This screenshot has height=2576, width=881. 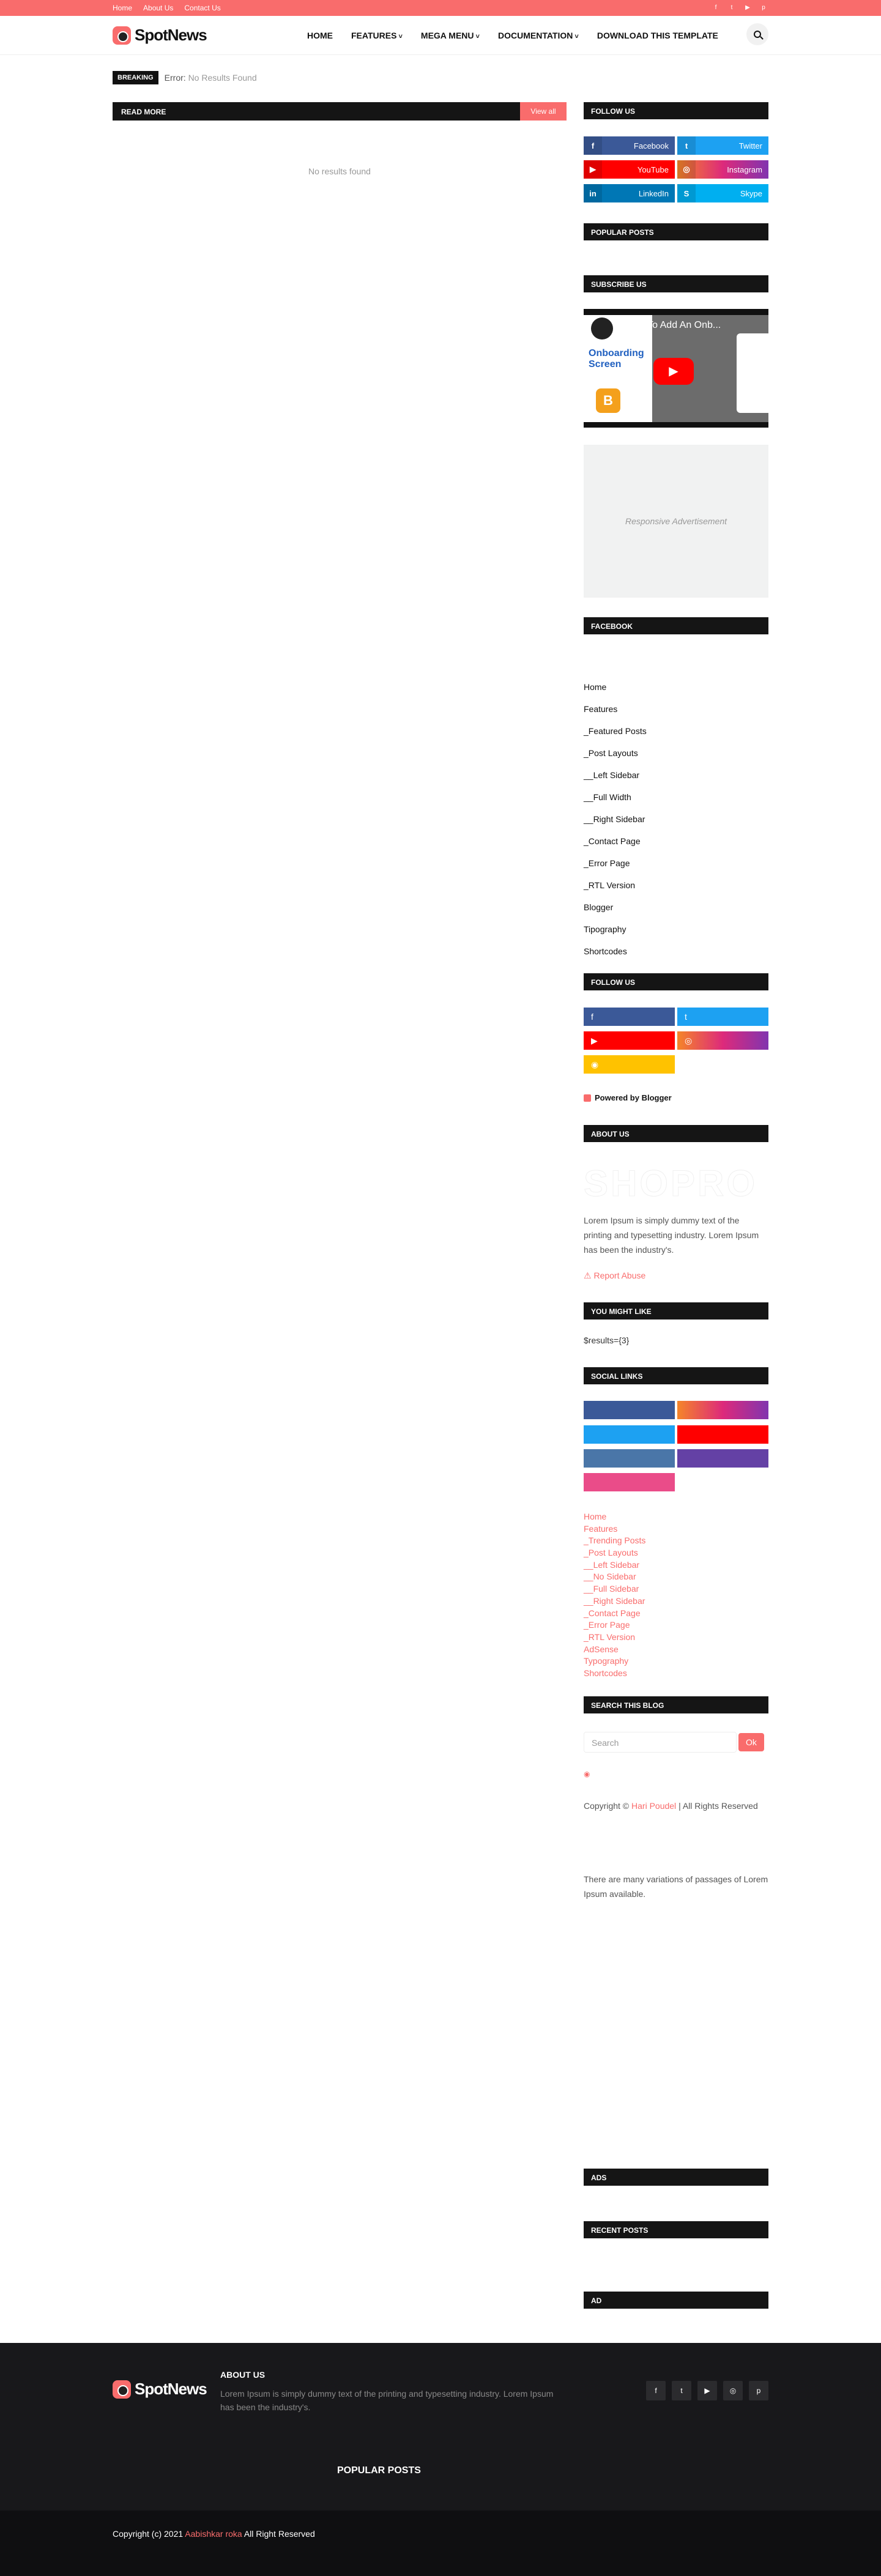 I want to click on linkedin-follow-button: in LinkedIn, so click(x=630, y=193).